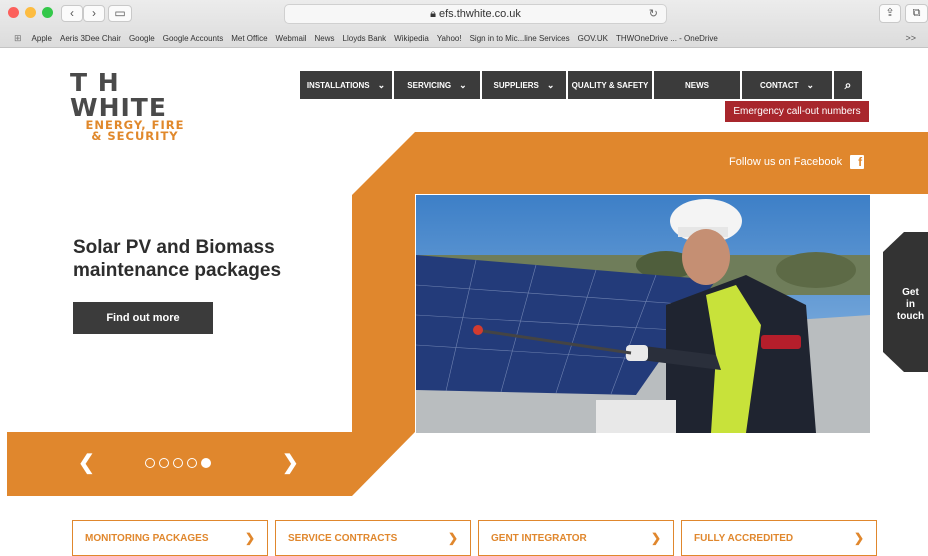 The image size is (928, 556). Describe the element at coordinates (910, 316) in the screenshot. I see `get-in-touch-line-3: touch` at that location.